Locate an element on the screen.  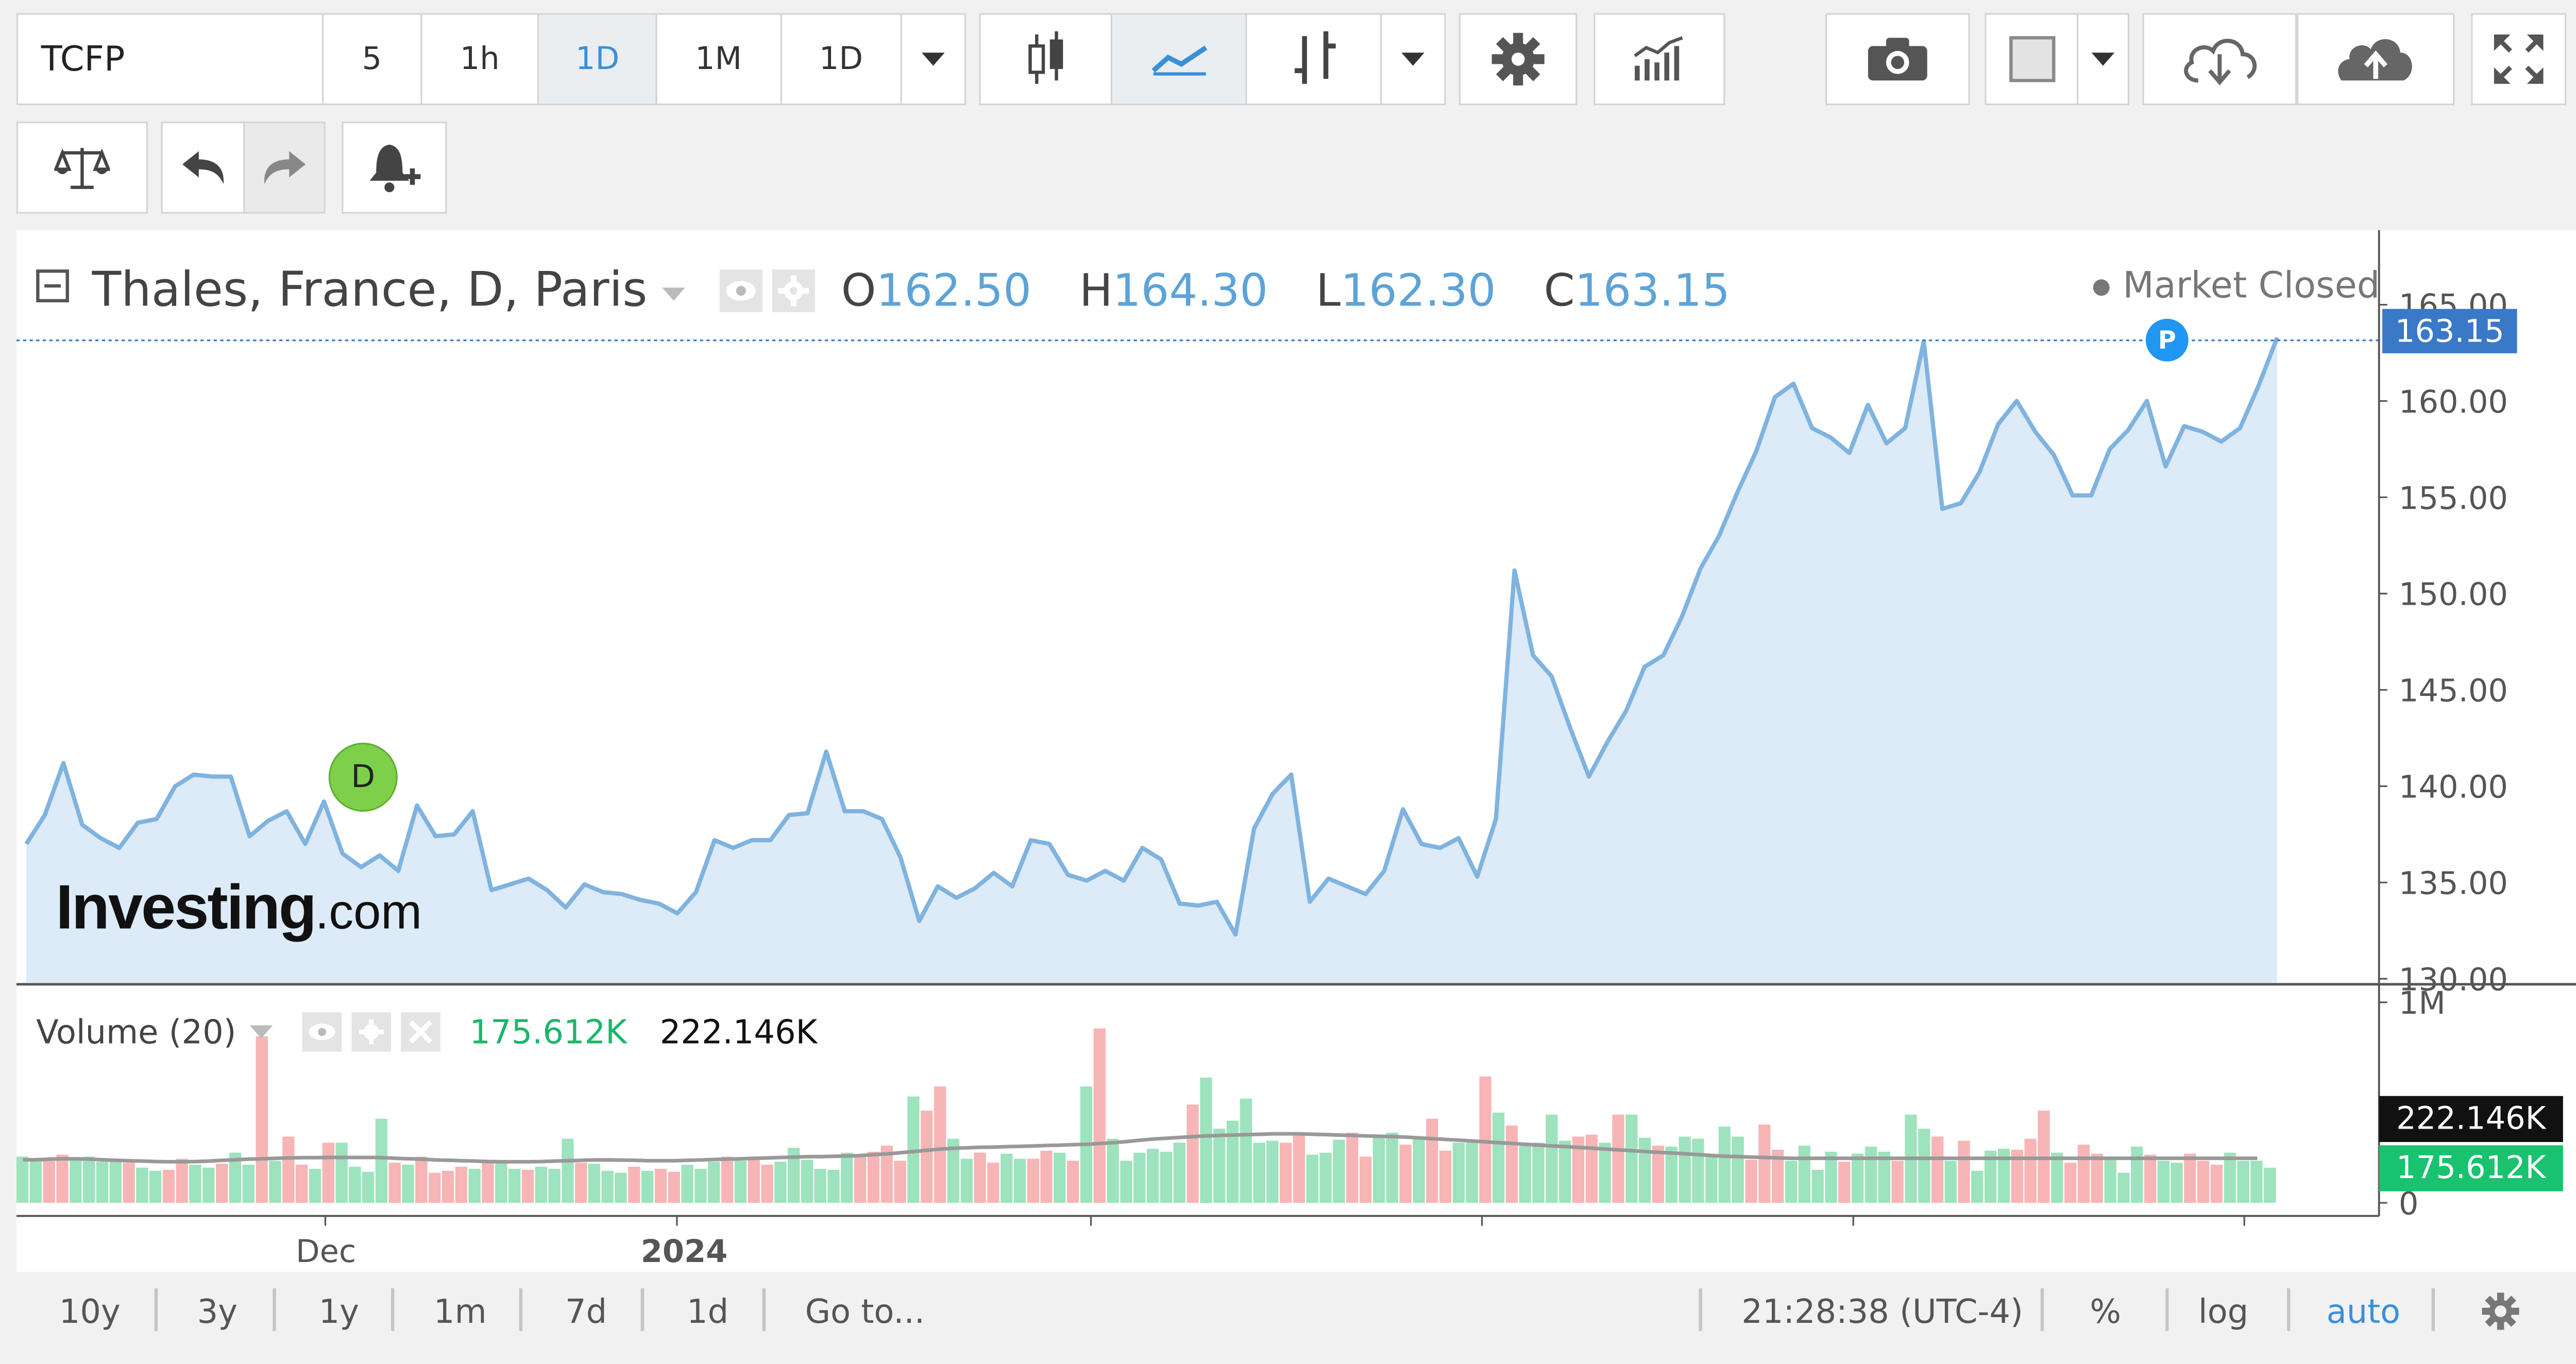
volume-value: 175.612K is located at coordinates (548, 1032).